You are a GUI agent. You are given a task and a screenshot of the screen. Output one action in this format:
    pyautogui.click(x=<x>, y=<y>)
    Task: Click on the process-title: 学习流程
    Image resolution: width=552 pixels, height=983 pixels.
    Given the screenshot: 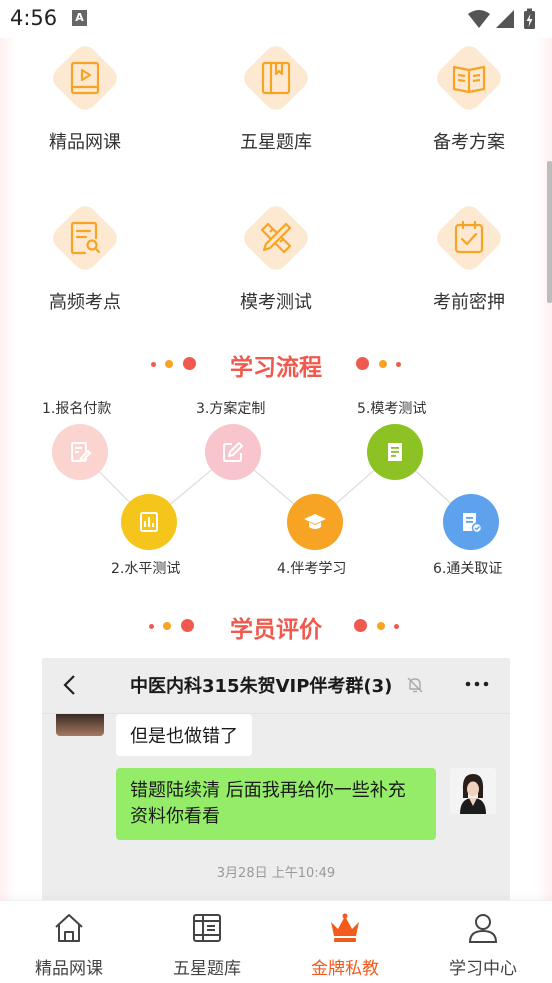 What is the action you would take?
    pyautogui.click(x=276, y=368)
    